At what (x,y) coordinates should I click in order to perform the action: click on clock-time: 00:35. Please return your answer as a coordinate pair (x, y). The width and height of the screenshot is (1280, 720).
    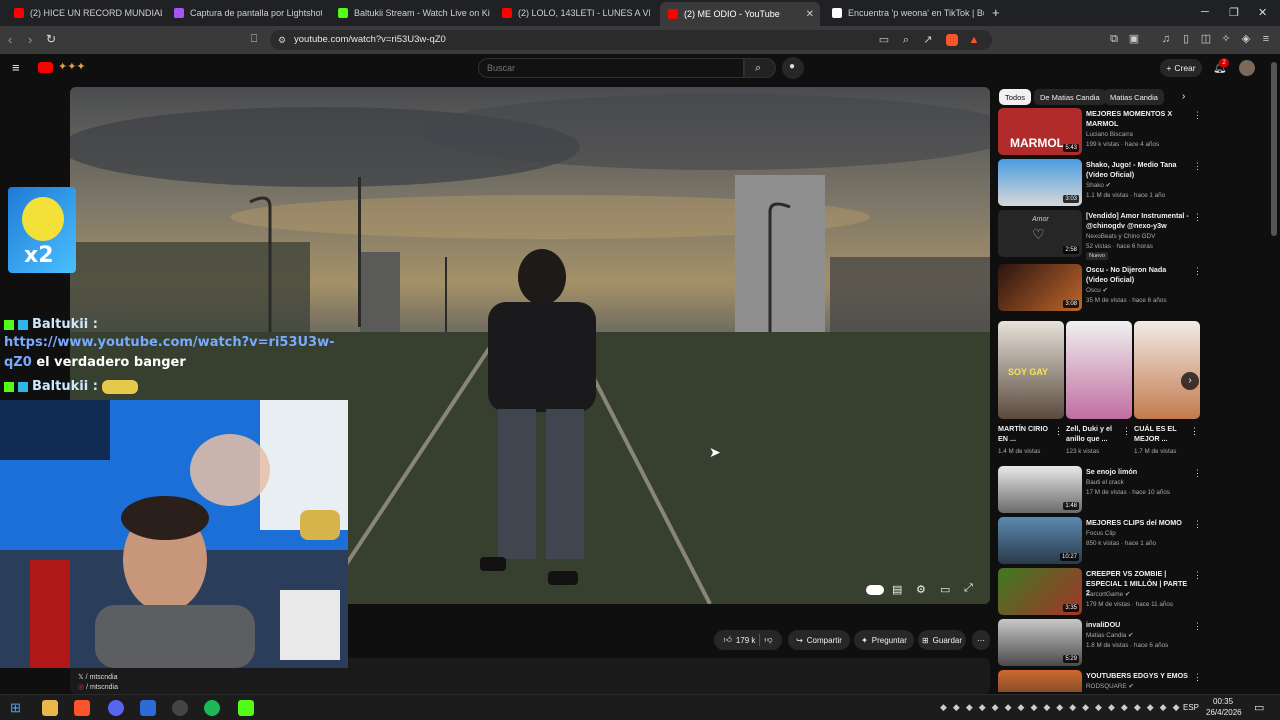
    Looking at the image, I should click on (1223, 701).